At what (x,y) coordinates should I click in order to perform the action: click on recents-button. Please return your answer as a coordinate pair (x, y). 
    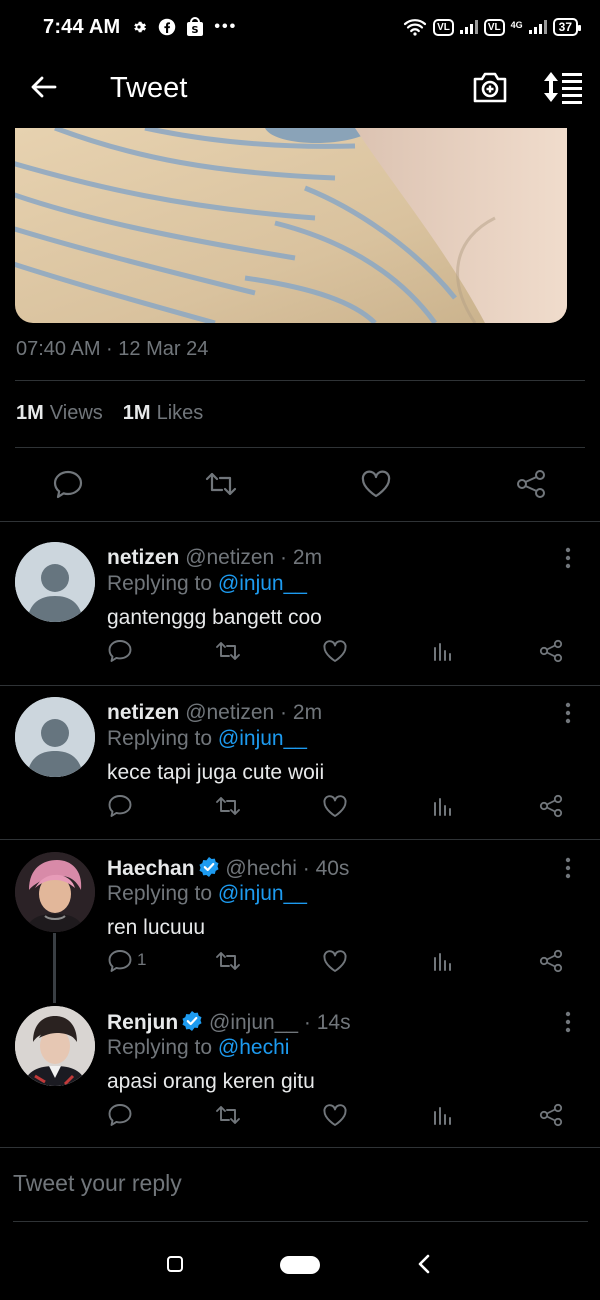
    Looking at the image, I should click on (175, 1264).